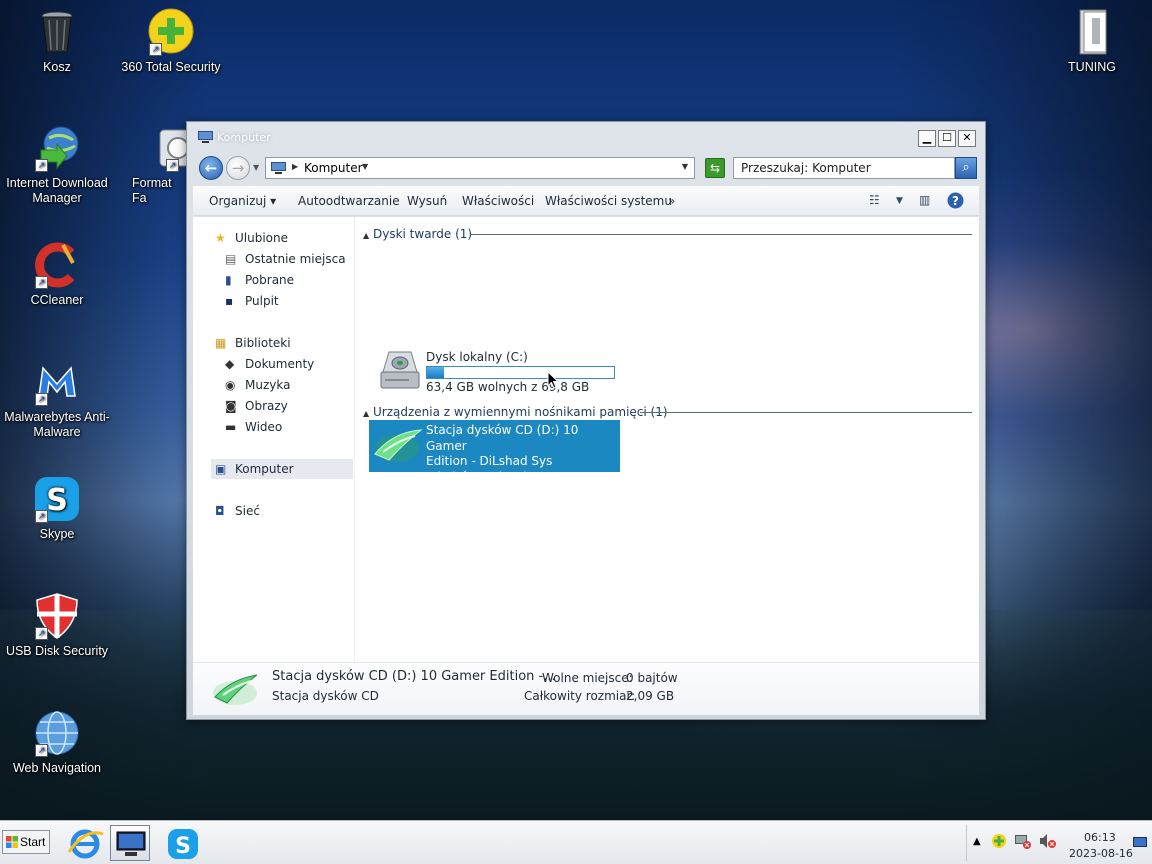 This screenshot has height=864, width=1152. Describe the element at coordinates (333, 168) in the screenshot. I see `breadcrumb-komputer: Komputer` at that location.